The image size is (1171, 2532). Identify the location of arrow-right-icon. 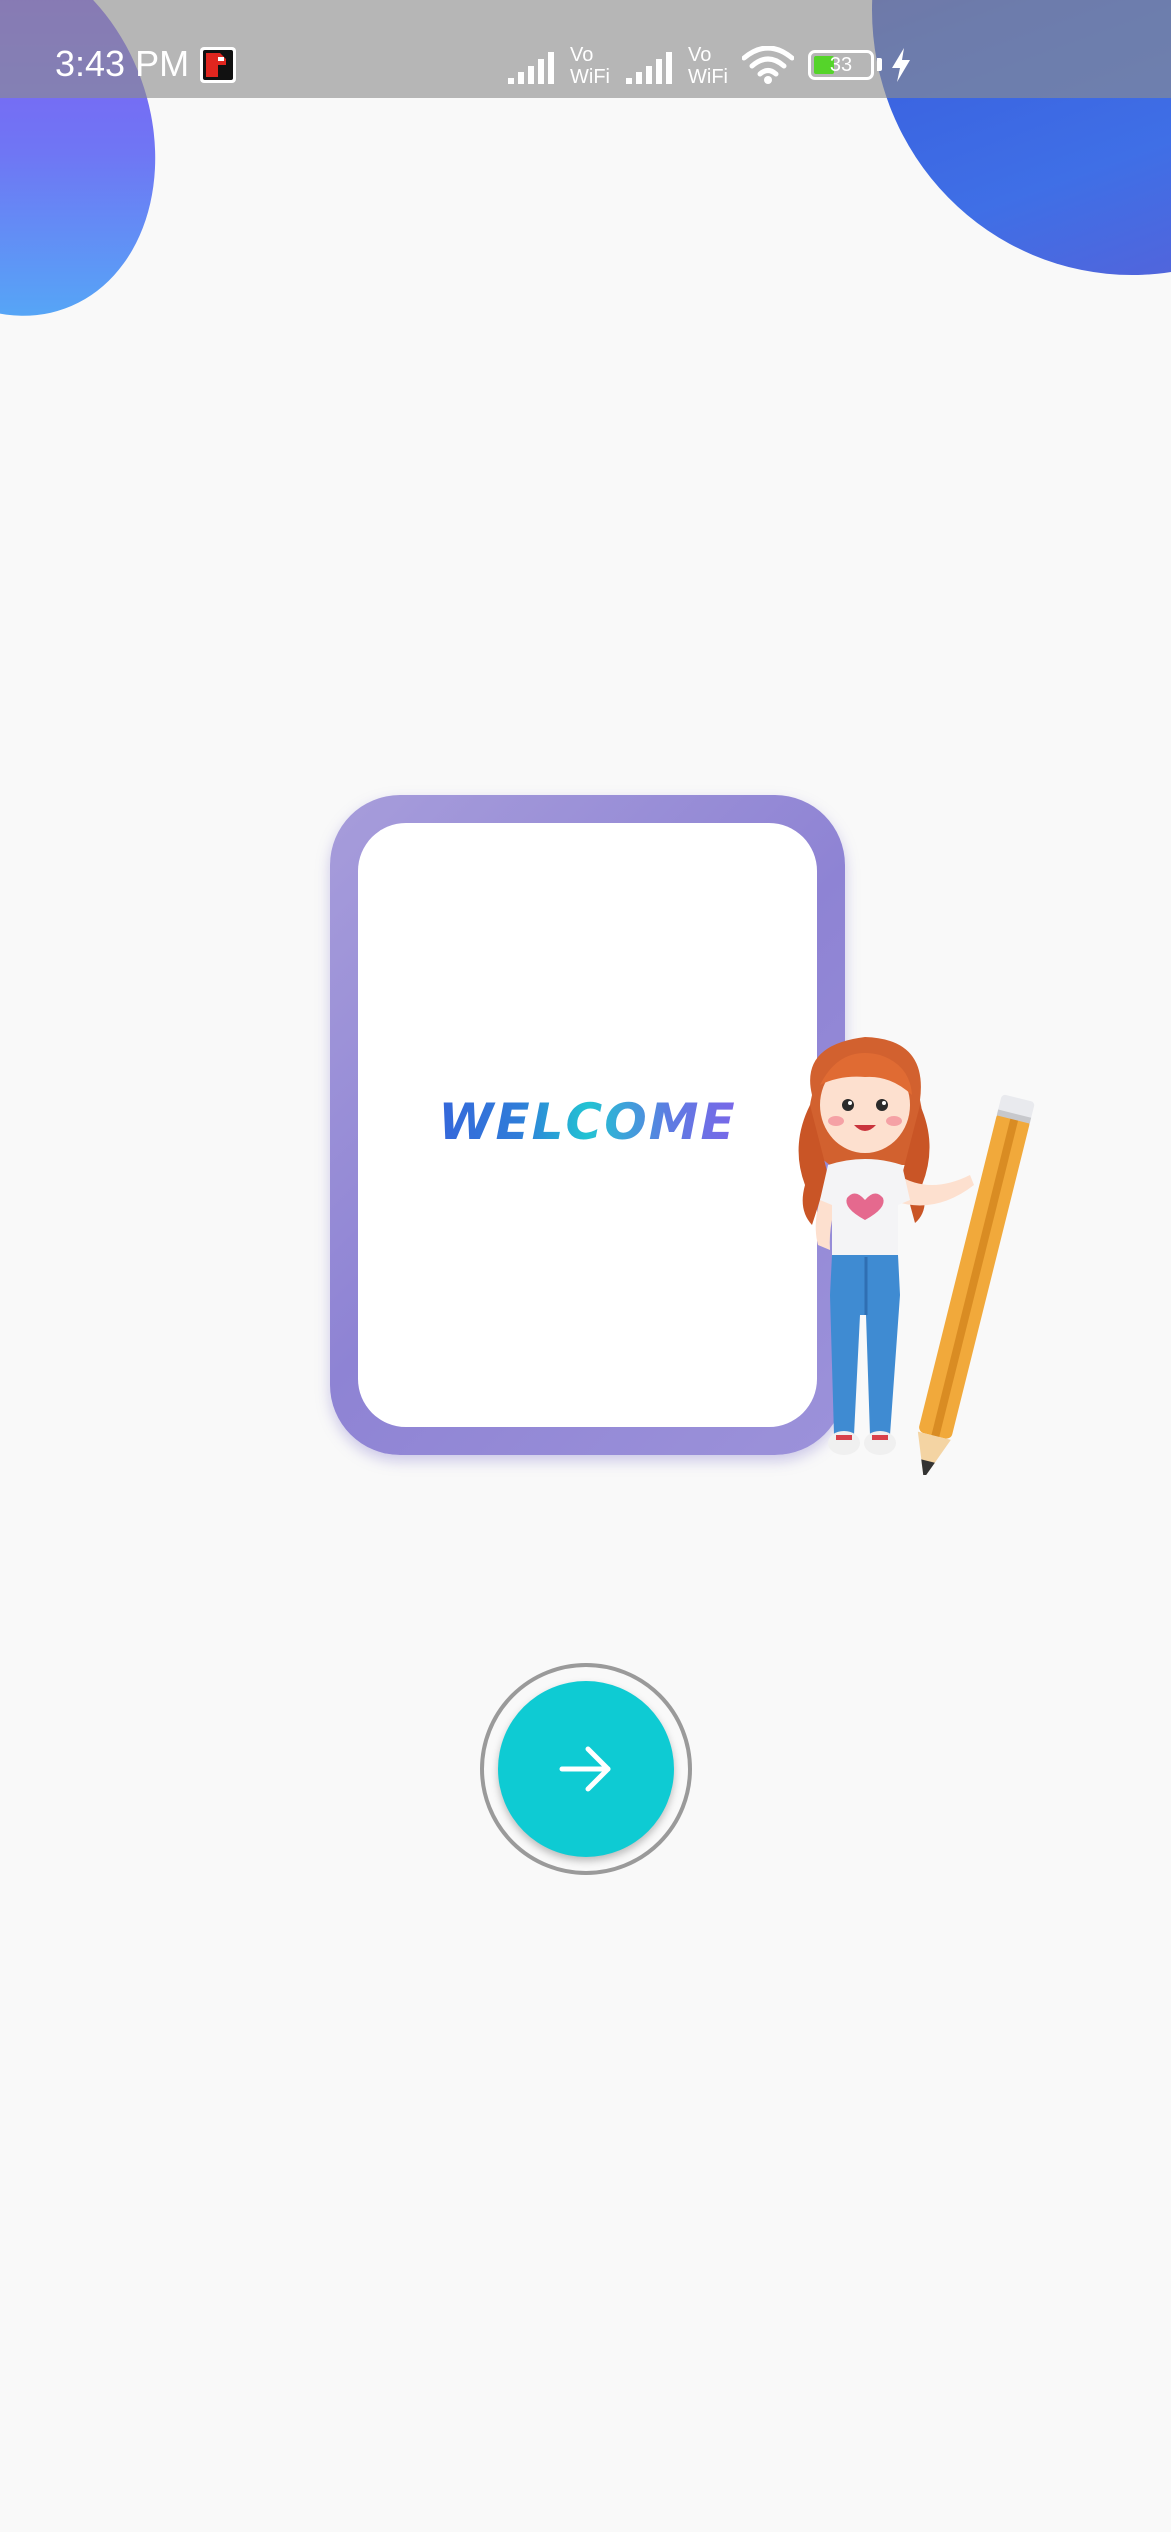
(585, 1769).